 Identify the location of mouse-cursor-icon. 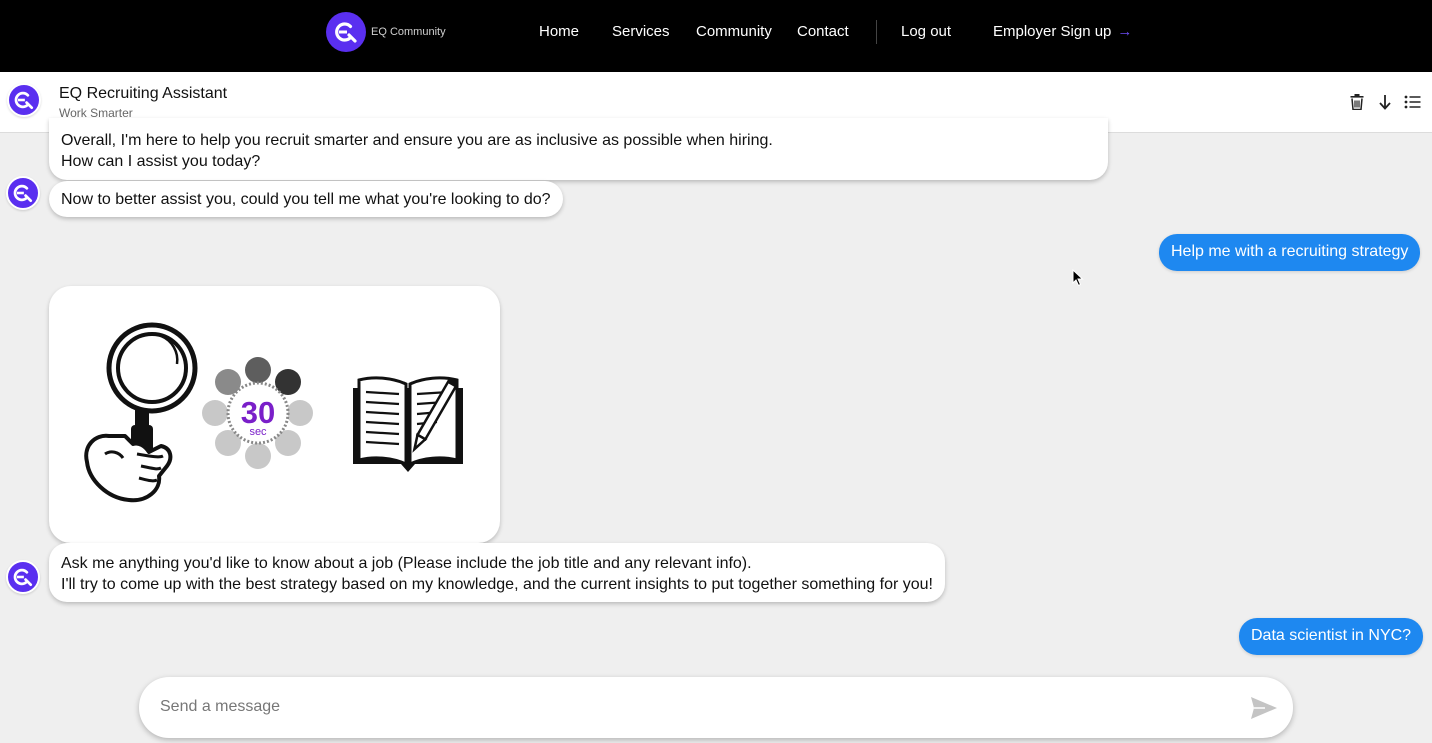
(1078, 280).